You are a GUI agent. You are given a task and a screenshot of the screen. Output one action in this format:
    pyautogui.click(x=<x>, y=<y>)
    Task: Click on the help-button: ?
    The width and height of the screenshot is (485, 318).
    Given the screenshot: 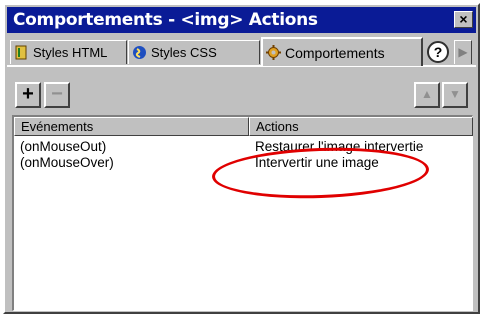 What is the action you would take?
    pyautogui.click(x=438, y=52)
    